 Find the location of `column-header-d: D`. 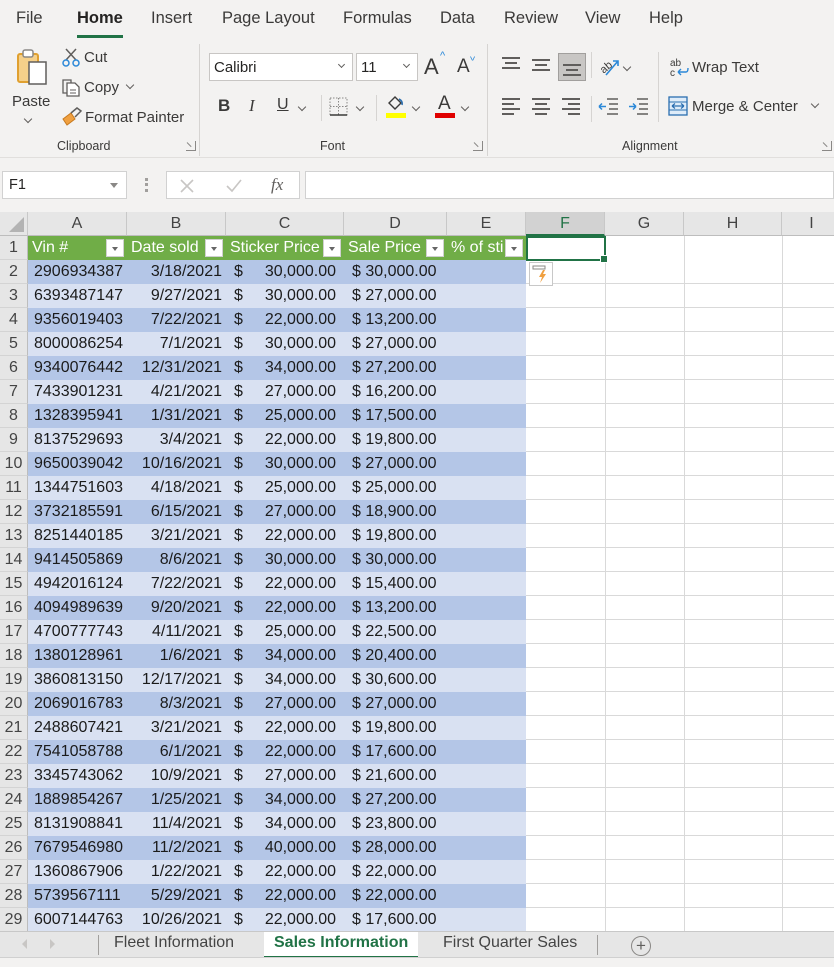

column-header-d: D is located at coordinates (395, 224).